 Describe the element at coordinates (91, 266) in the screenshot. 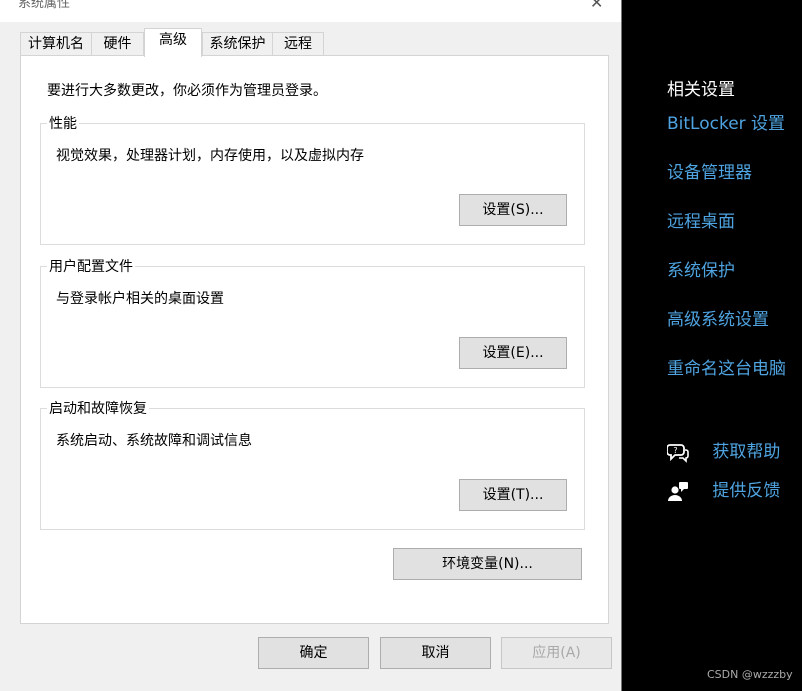

I see `user-profile-group-title: 用户配置文件` at that location.